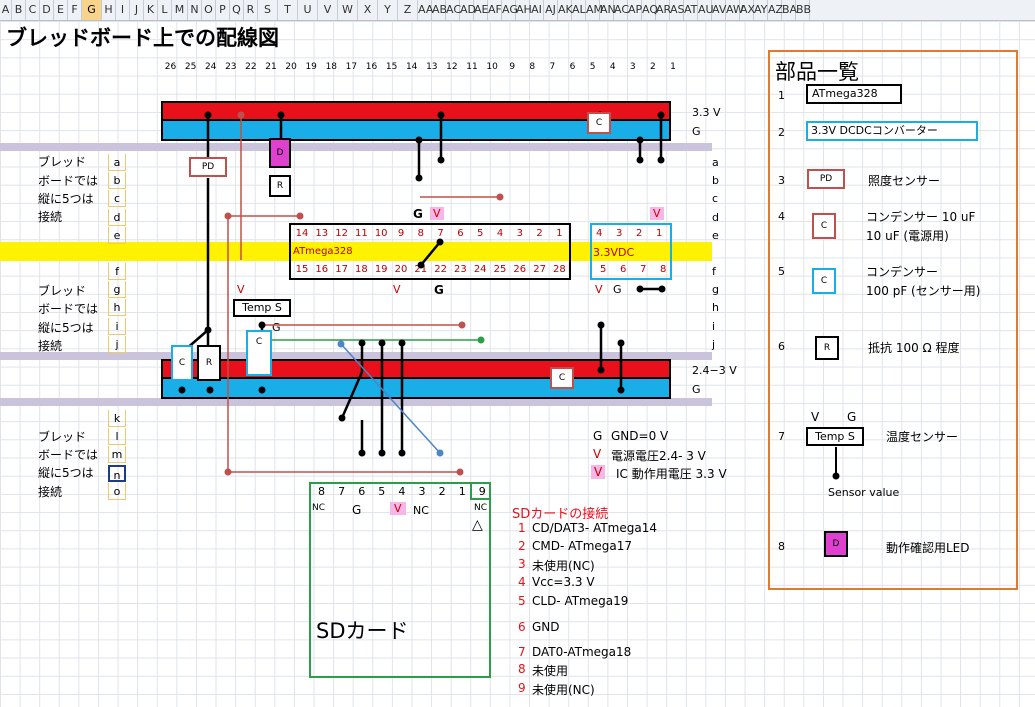  What do you see at coordinates (640, 436) in the screenshot?
I see `legend-gnd: GND=0 V` at bounding box center [640, 436].